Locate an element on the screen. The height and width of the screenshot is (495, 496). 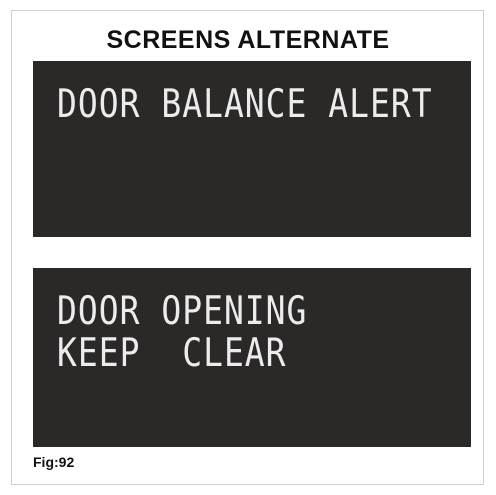
figure-heading: SCREENS ALTERNATE is located at coordinates (248, 40).